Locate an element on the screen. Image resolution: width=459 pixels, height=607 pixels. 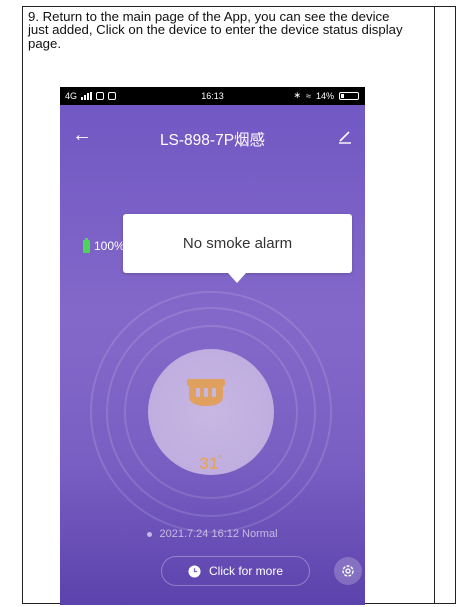
temperature-value: 31 is located at coordinates (209, 463).